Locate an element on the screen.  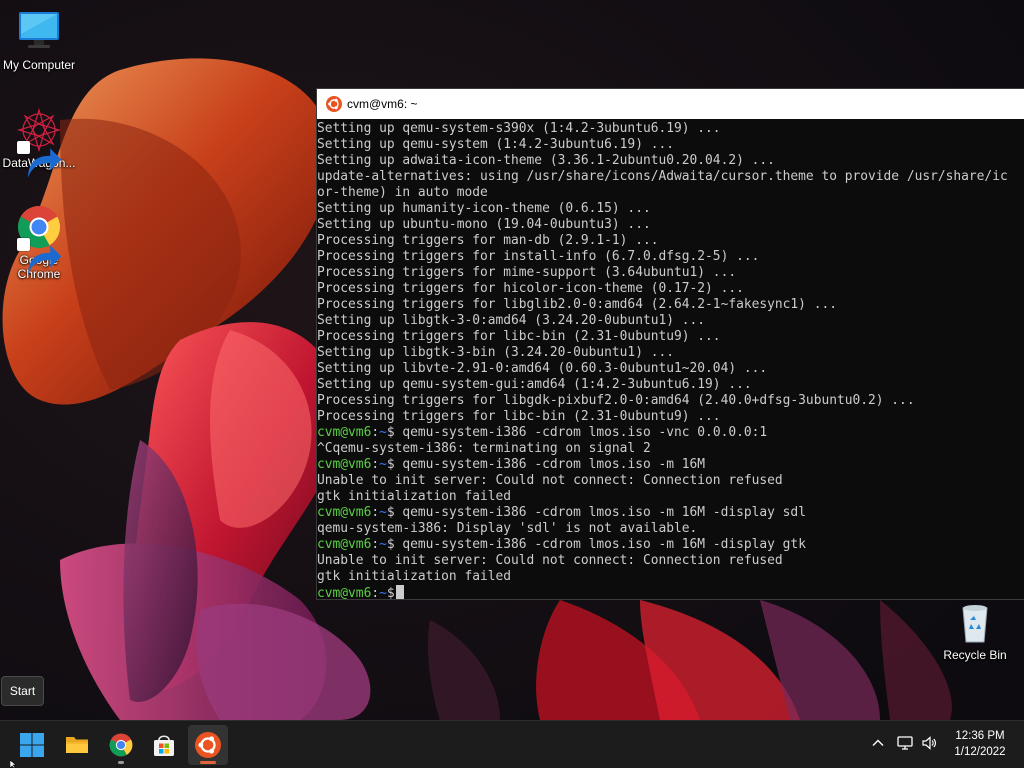
terminal-line-text: qemu-system-i386 -cdrom lmos.iso -m 16M is located at coordinates (550, 464).